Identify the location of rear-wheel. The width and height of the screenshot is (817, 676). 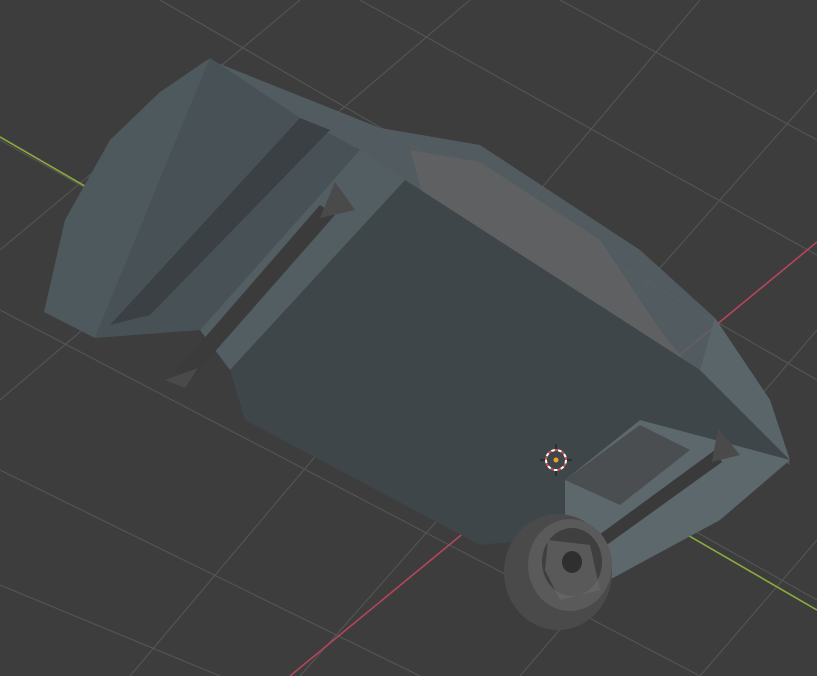
(558, 572).